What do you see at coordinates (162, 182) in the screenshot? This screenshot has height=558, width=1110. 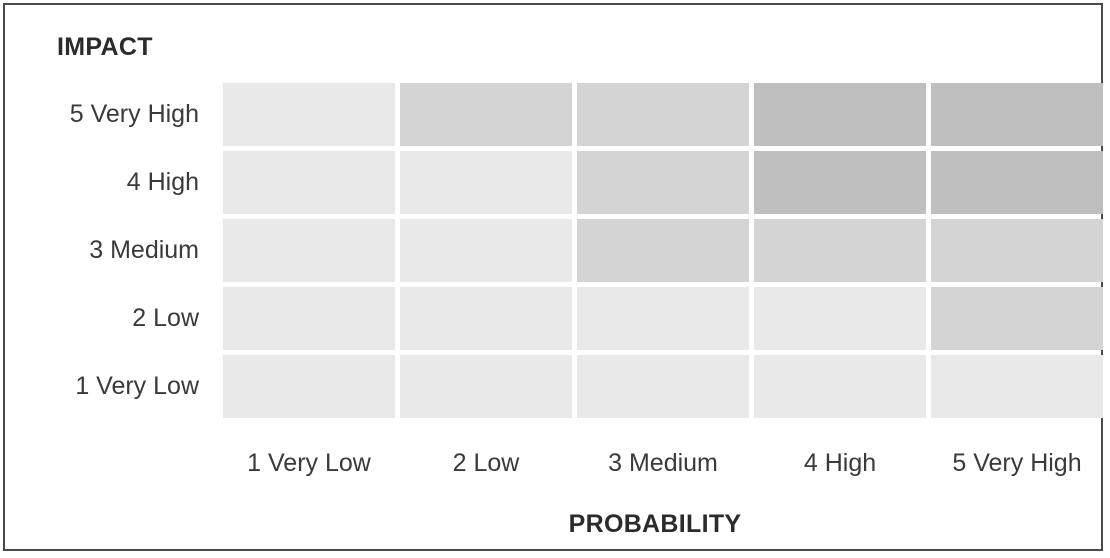 I see `impact-axis-label: 4 High` at bounding box center [162, 182].